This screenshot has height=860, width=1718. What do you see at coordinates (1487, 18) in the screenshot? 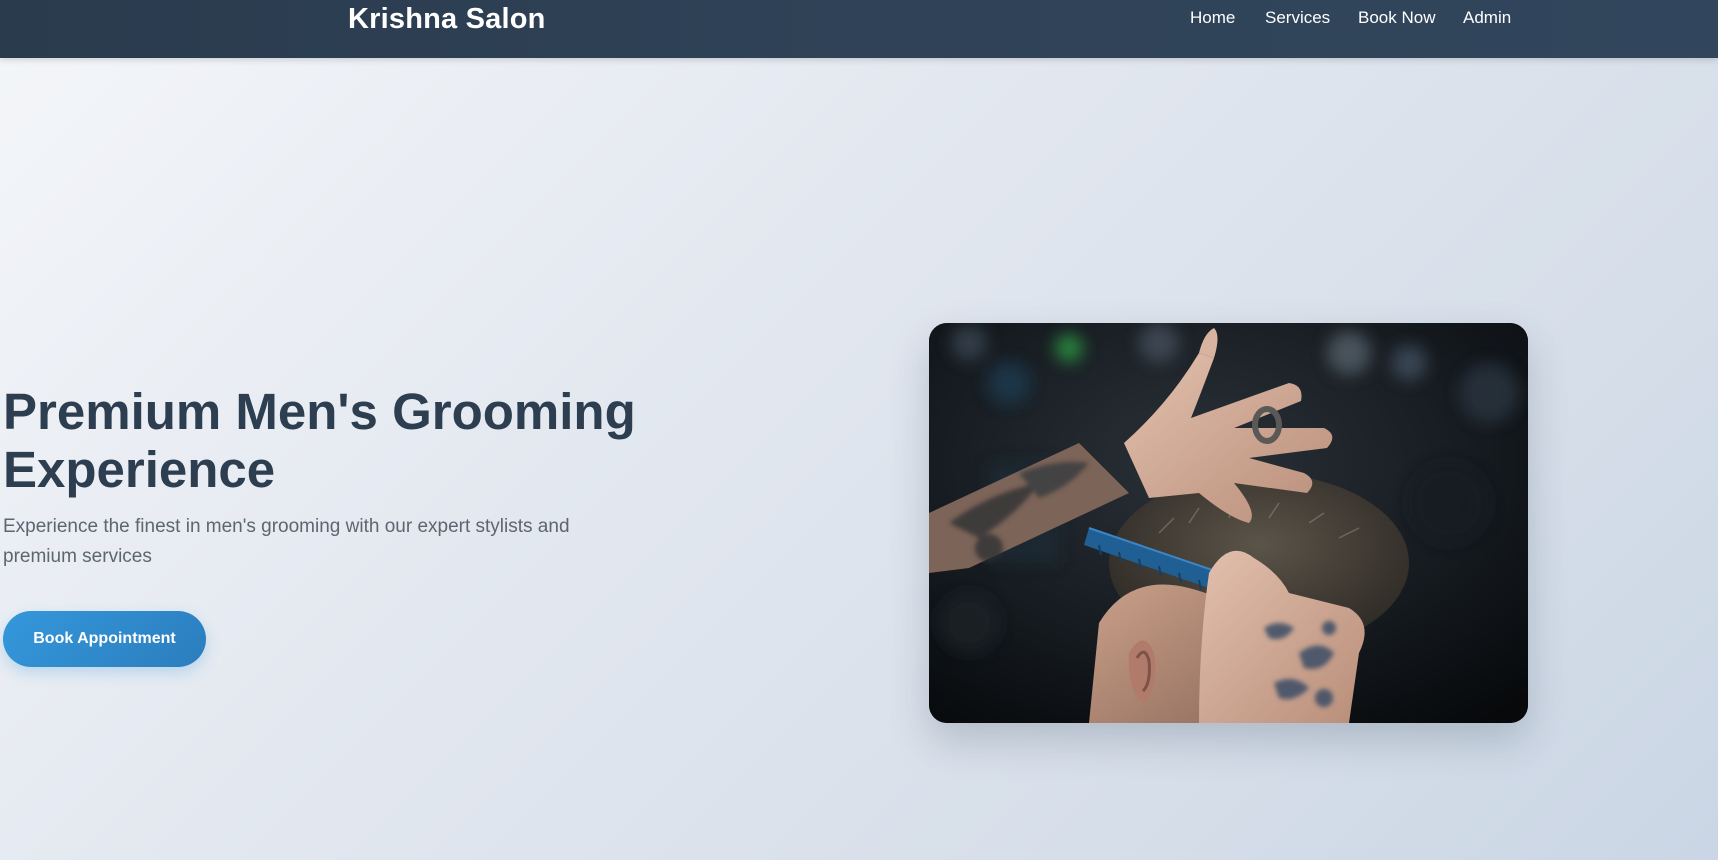
I see `nav-link-admin: Admin` at bounding box center [1487, 18].